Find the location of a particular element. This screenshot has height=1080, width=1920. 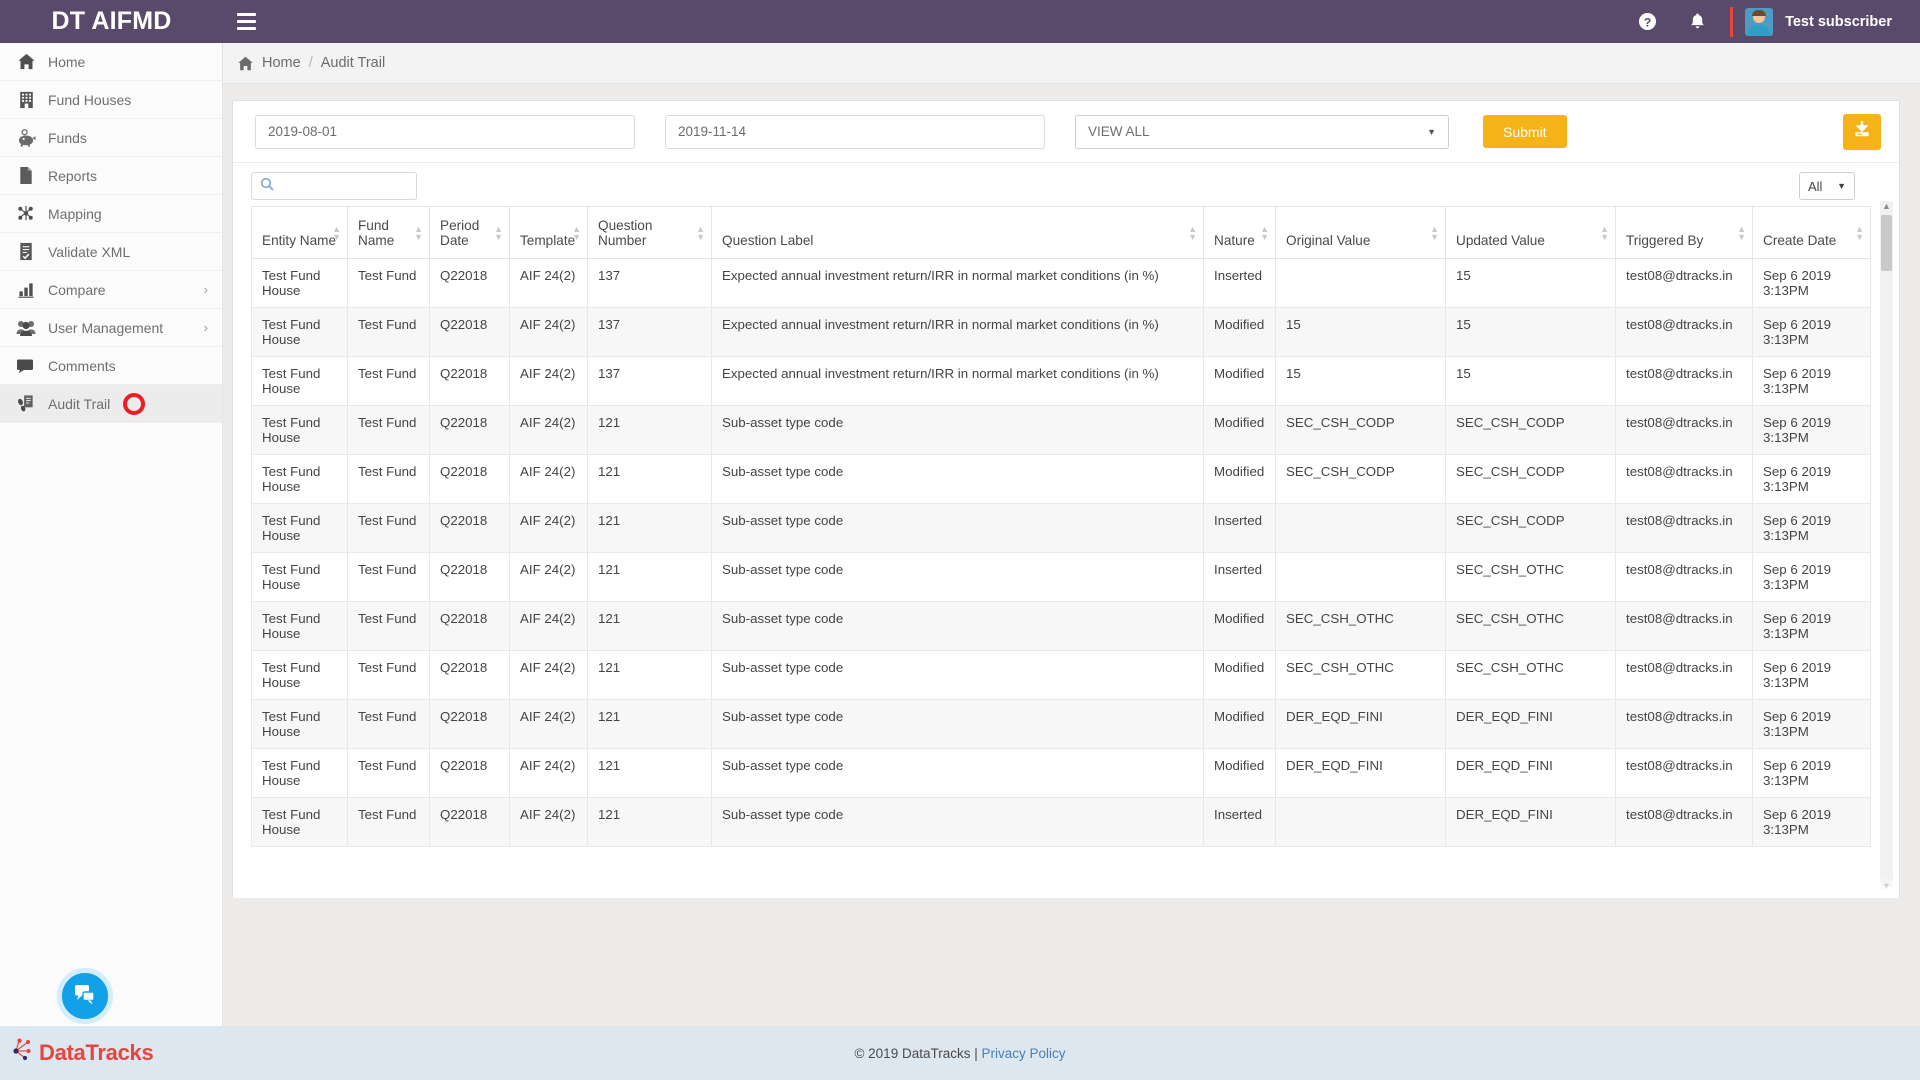

sidebar-item-mapping: Mapping is located at coordinates (111, 214).